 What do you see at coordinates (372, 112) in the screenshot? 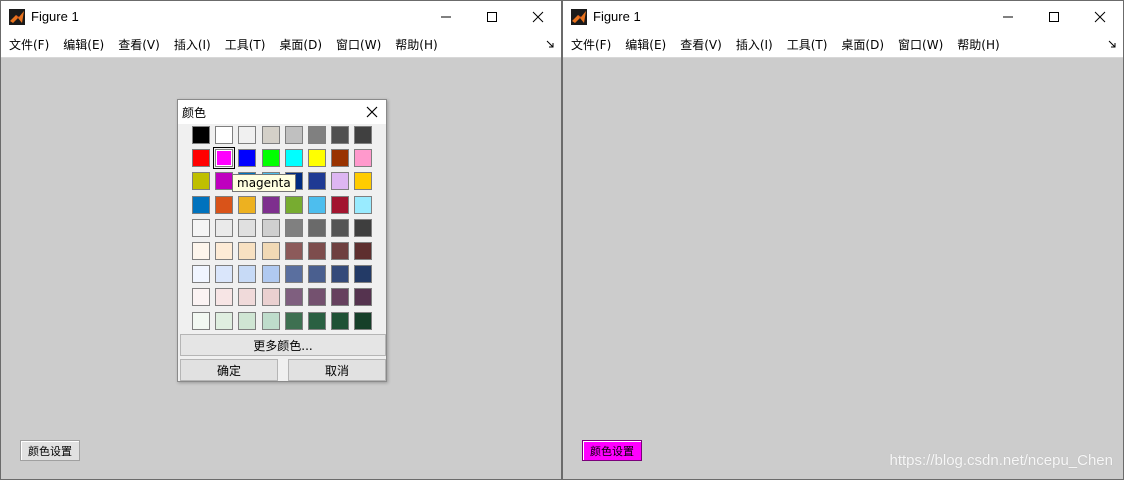
I see `close-icon` at bounding box center [372, 112].